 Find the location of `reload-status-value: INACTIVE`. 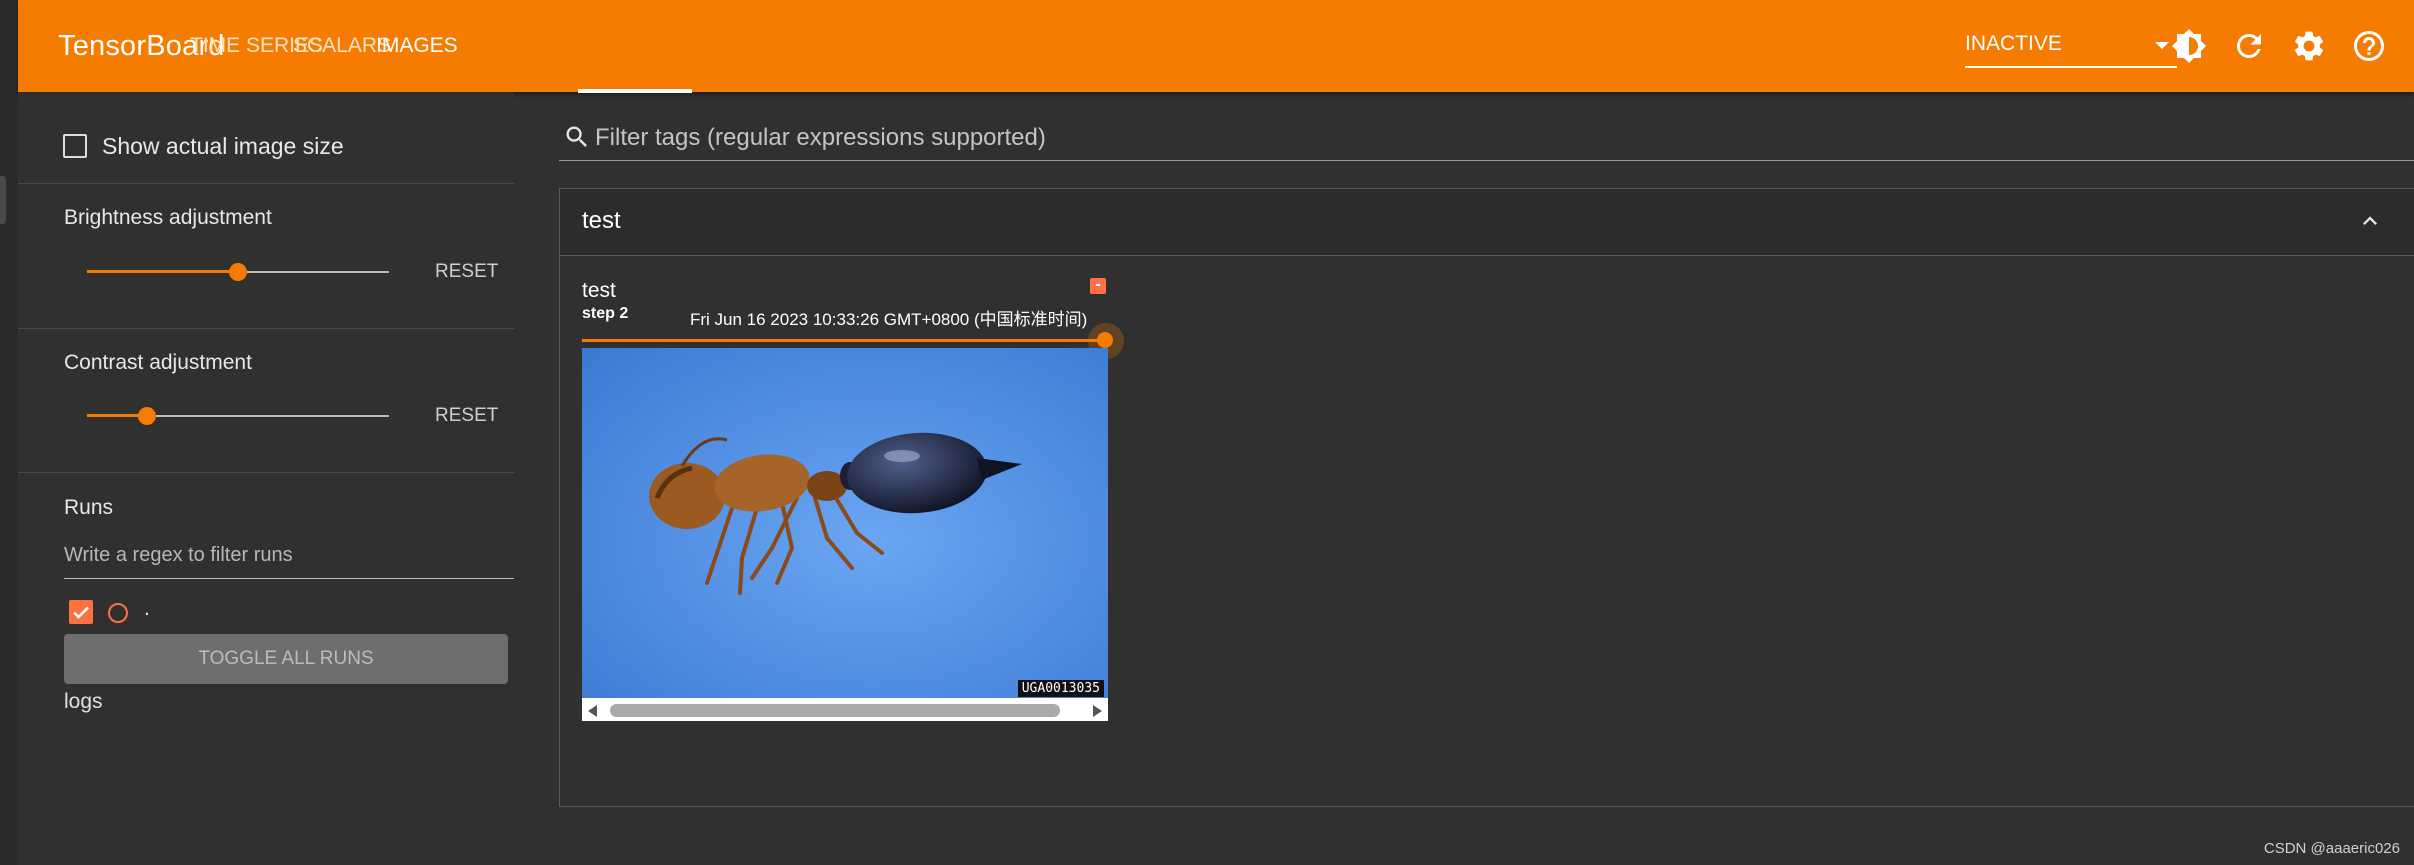

reload-status-value: INACTIVE is located at coordinates (2013, 43).